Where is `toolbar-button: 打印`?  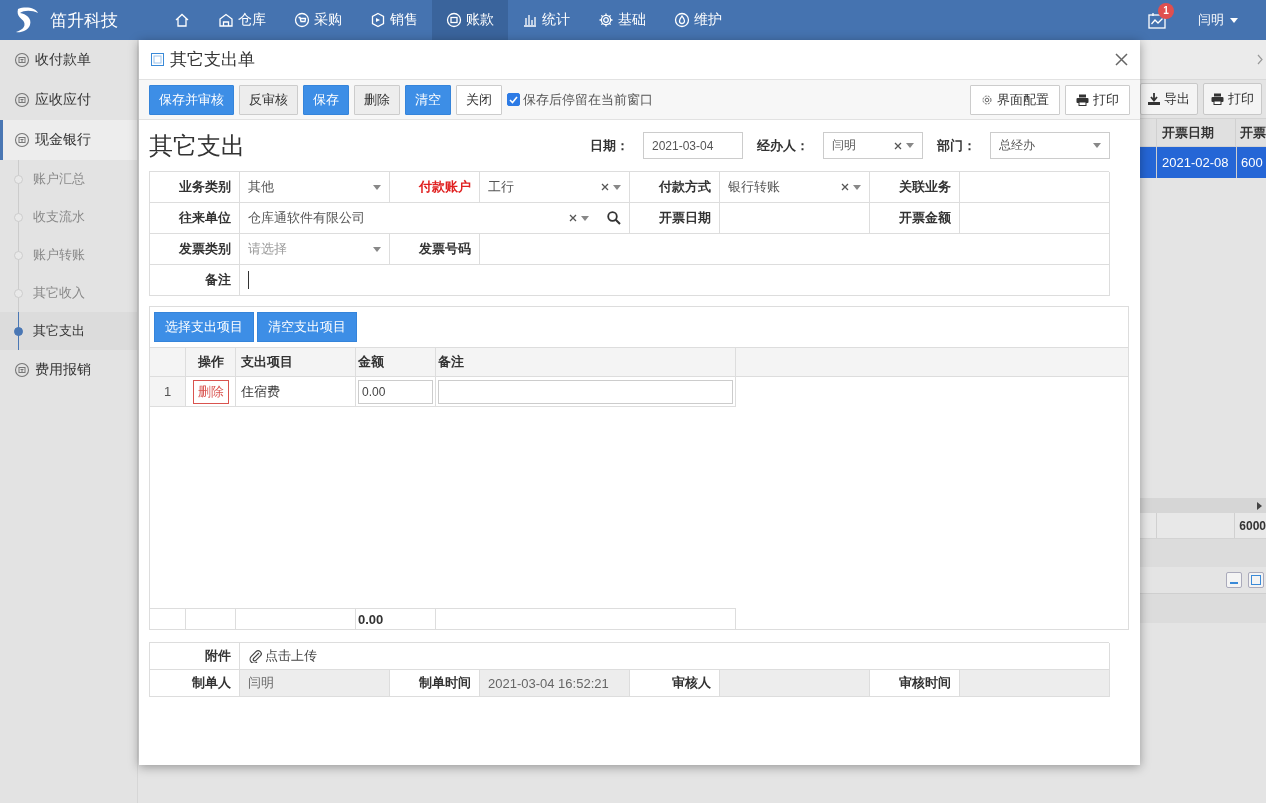
toolbar-button: 打印 is located at coordinates (1097, 99).